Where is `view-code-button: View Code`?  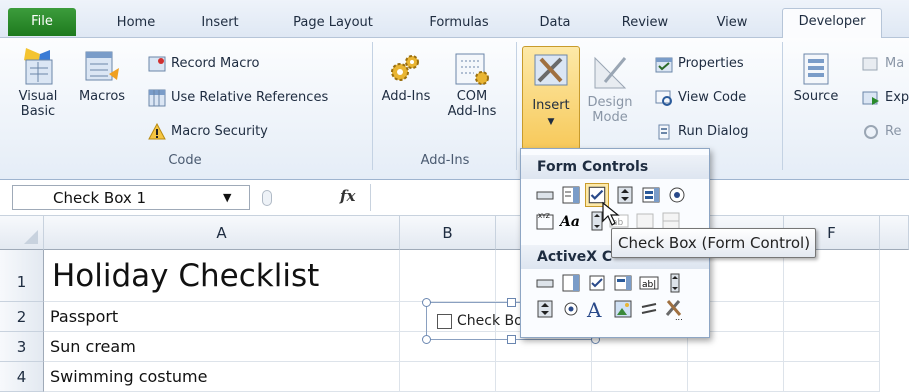
view-code-button: View Code is located at coordinates (700, 98).